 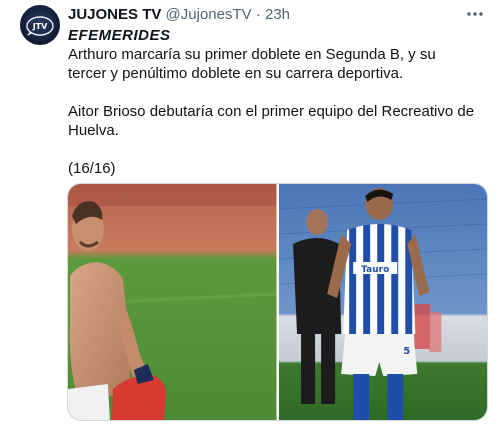 What do you see at coordinates (114, 14) in the screenshot?
I see `display-name: JUJONES TV` at bounding box center [114, 14].